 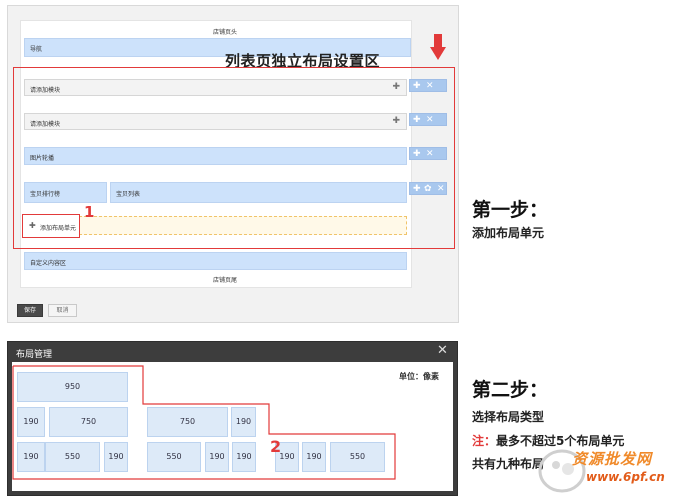 What do you see at coordinates (625, 477) in the screenshot?
I see `watermark-url: www.6pf.cn` at bounding box center [625, 477].